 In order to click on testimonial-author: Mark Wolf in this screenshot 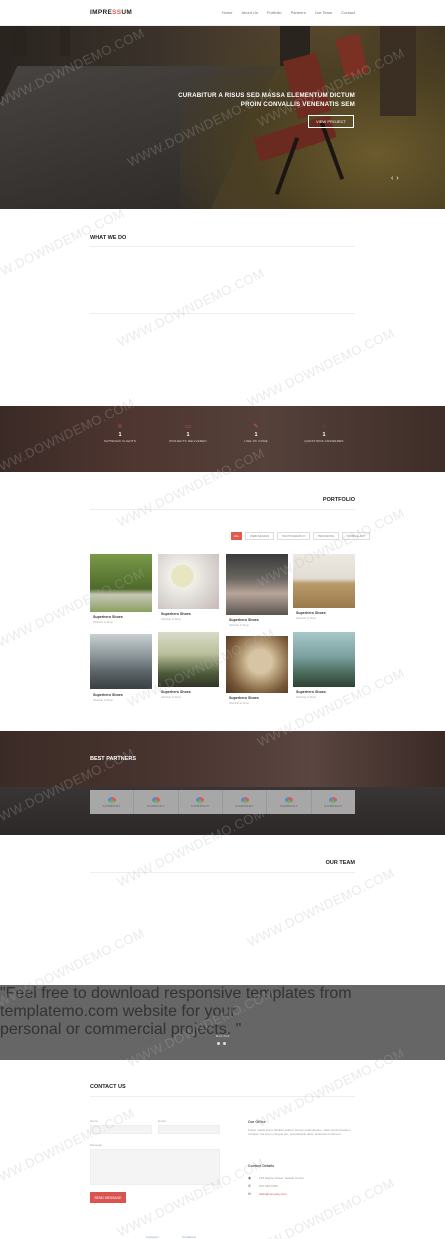, I will do `click(222, 1036)`.